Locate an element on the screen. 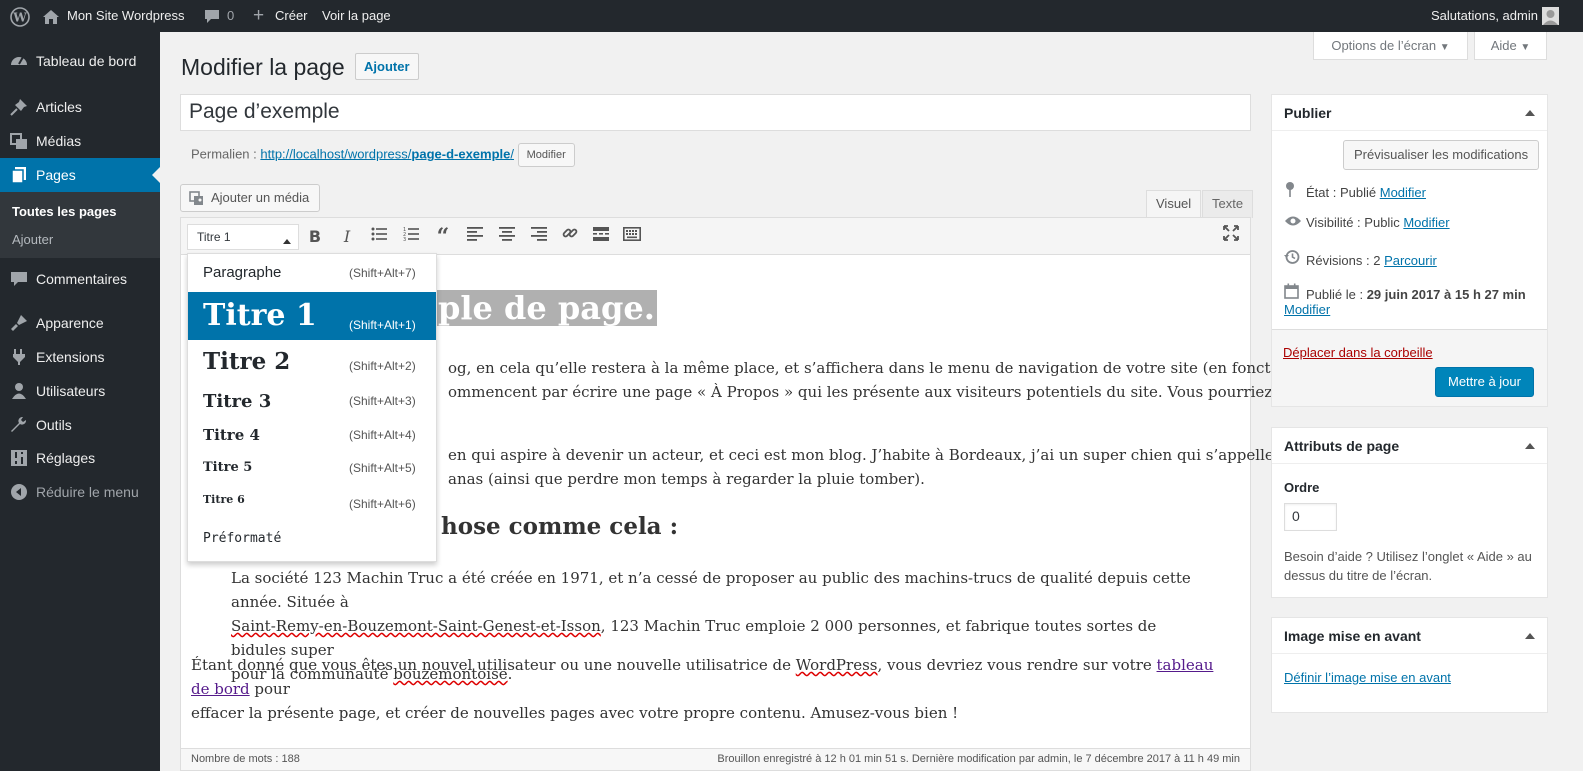 Image resolution: width=1583 pixels, height=771 pixels. sidebar-item-label: Utilisateurs is located at coordinates (71, 391).